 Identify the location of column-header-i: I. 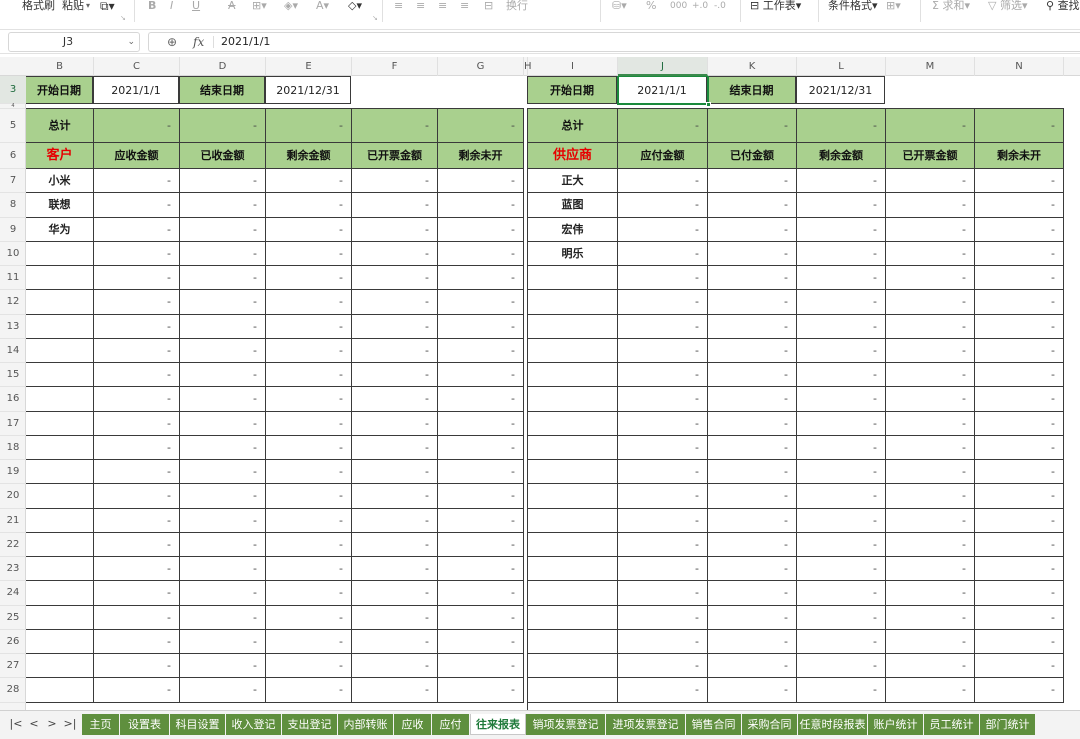
(573, 66).